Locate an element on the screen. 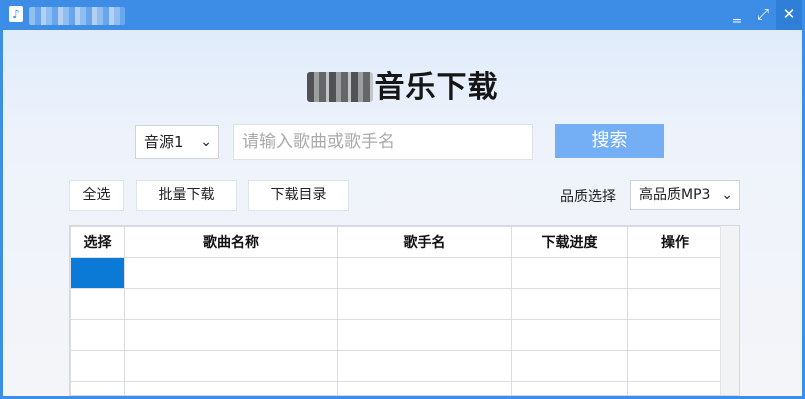 The width and height of the screenshot is (805, 399). quality-select-value: 高品质MP3 is located at coordinates (675, 195).